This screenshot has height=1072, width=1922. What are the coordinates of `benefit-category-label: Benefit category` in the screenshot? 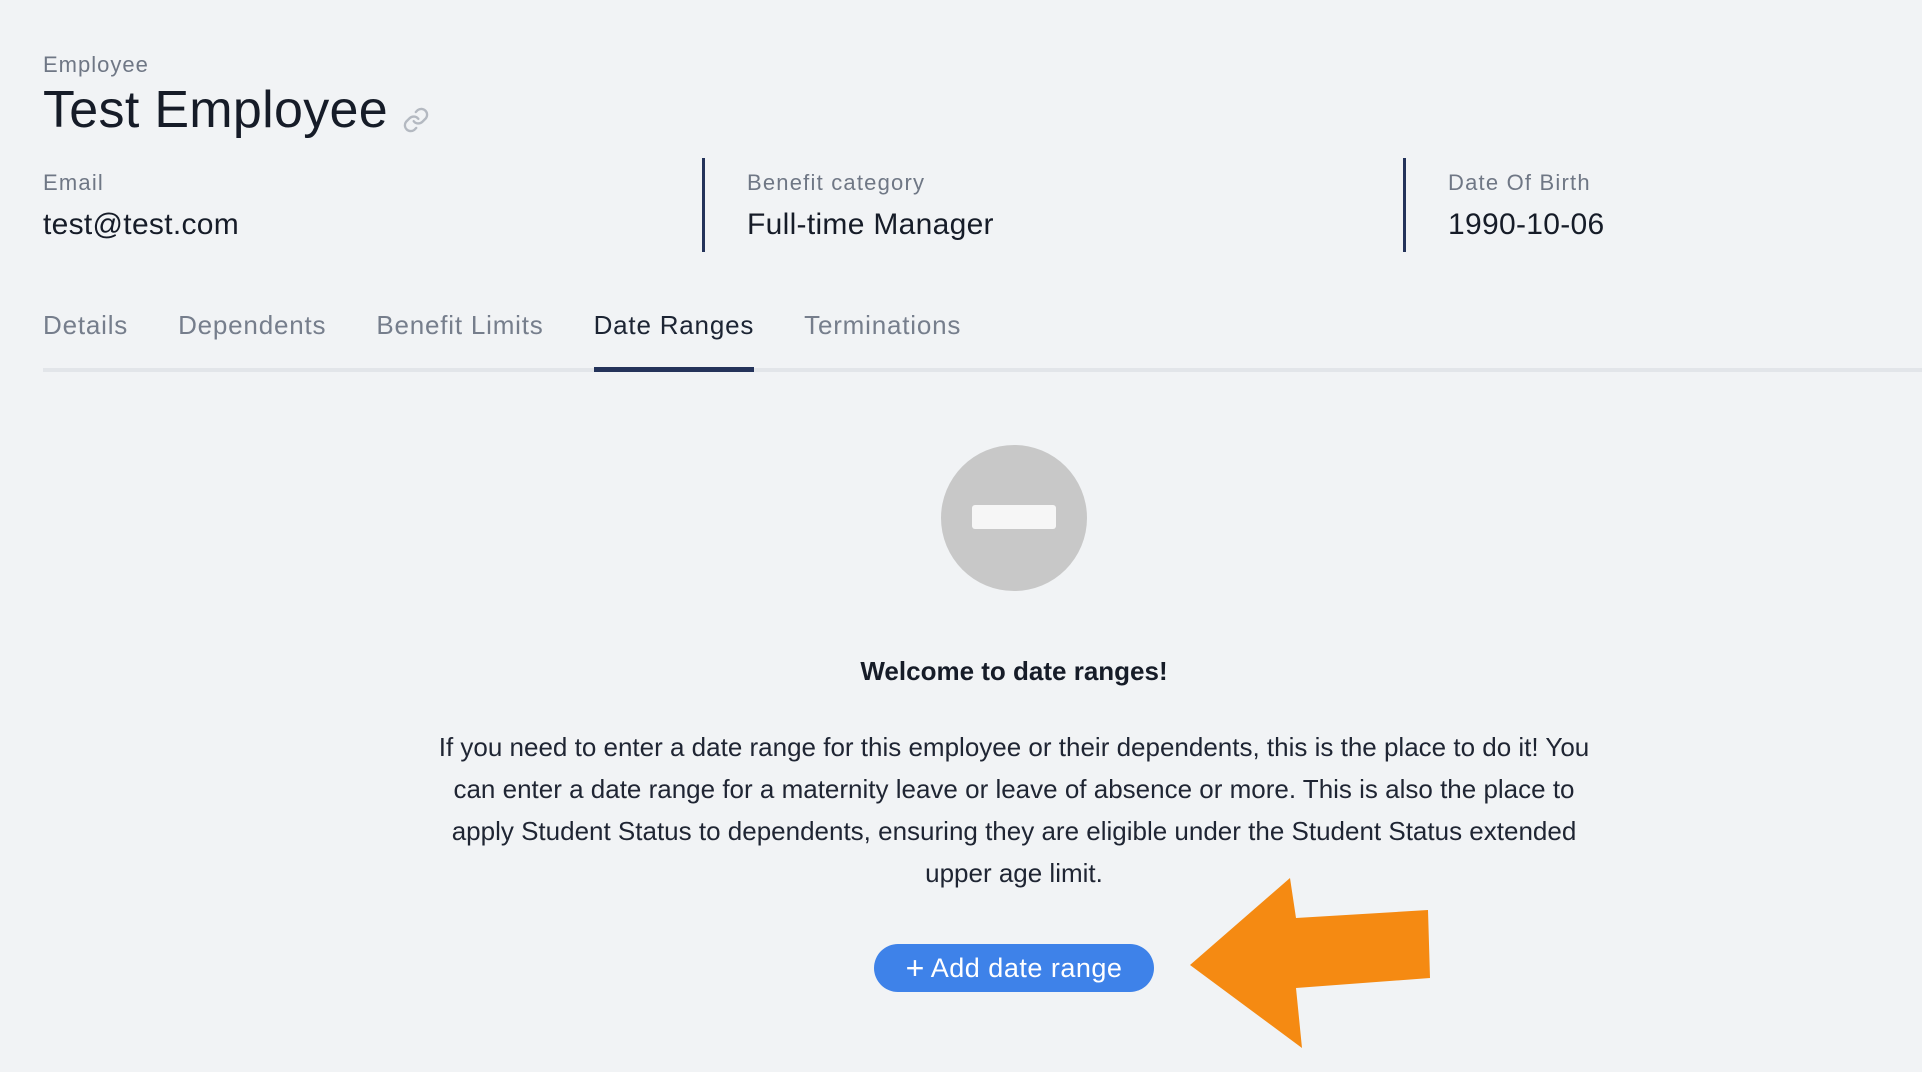 It's located at (836, 182).